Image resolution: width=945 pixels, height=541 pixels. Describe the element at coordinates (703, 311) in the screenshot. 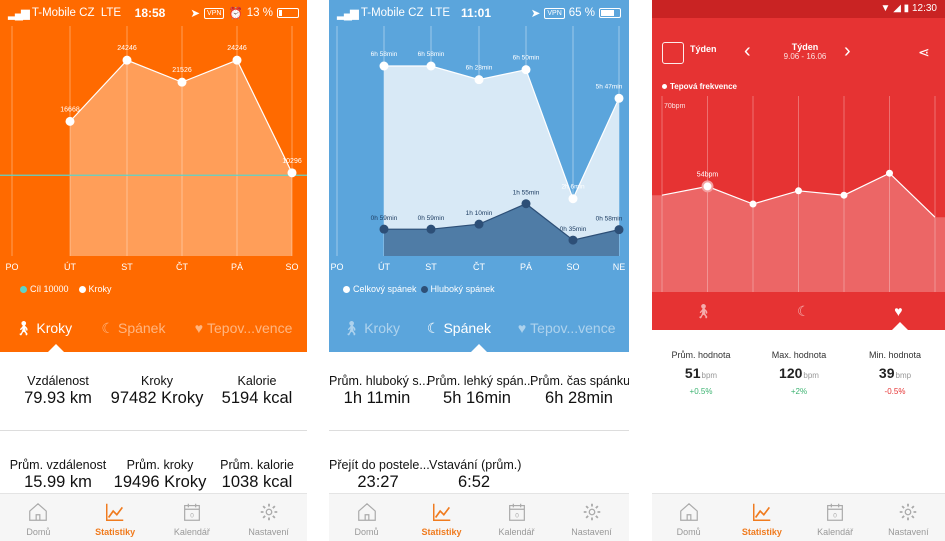

I see `tab-steps: 🚶︎` at that location.